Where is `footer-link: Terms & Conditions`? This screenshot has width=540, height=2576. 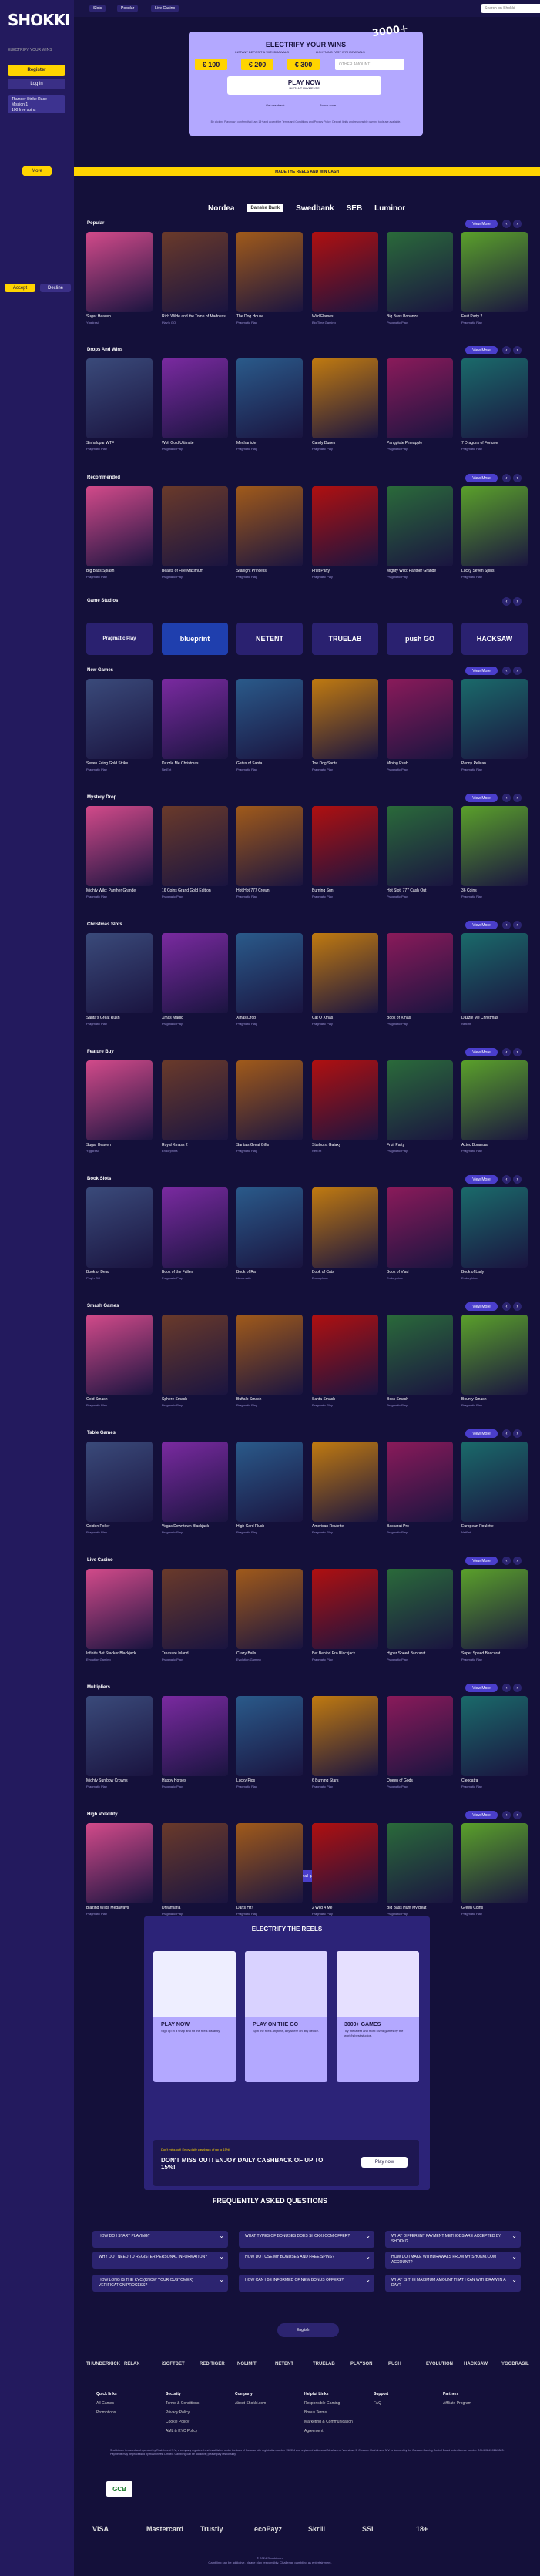
footer-link: Terms & Conditions is located at coordinates (182, 2403).